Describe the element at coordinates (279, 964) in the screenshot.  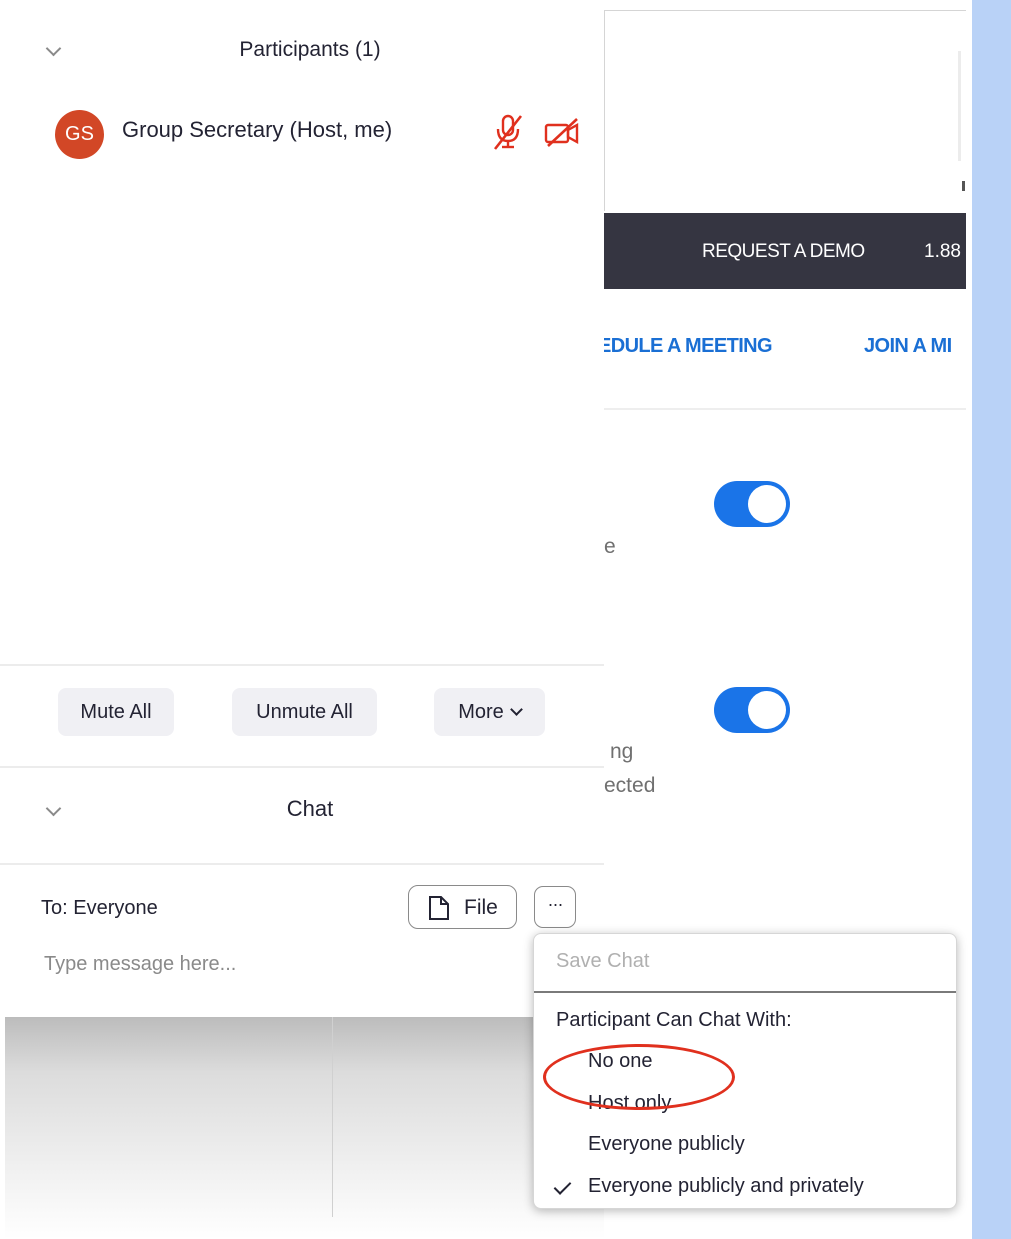
I see `chat-message-input` at that location.